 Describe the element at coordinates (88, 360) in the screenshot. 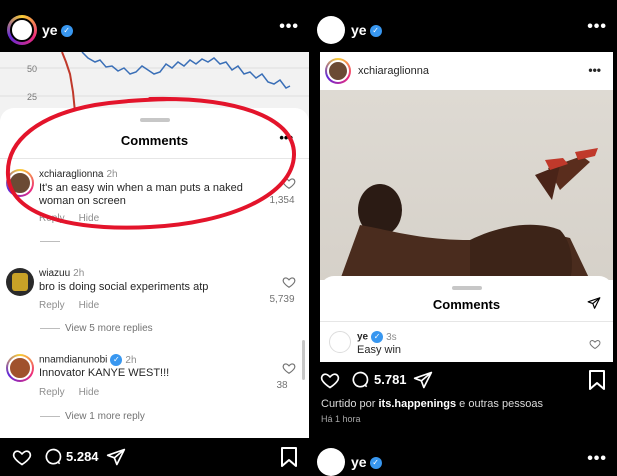

I see `comment-username: nnamdianunobi ✓ 2h` at that location.